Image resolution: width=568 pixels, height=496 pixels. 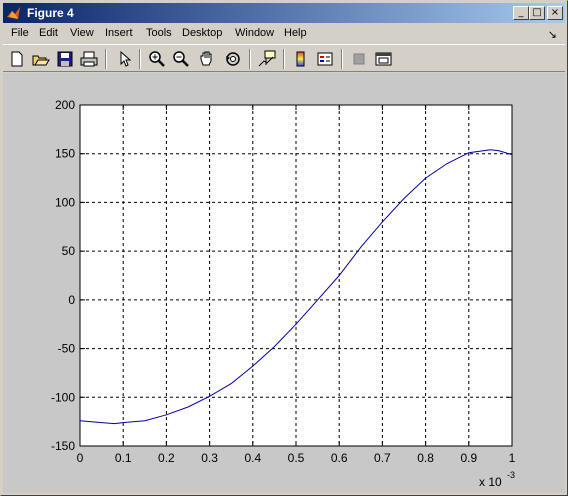 What do you see at coordinates (181, 59) in the screenshot?
I see `zoom-out-icon` at bounding box center [181, 59].